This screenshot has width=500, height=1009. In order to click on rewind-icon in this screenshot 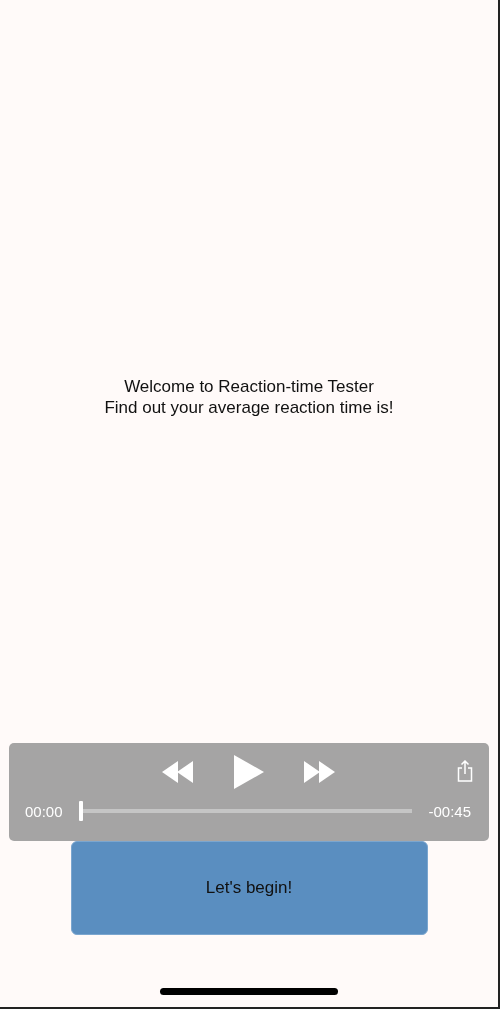, I will do `click(178, 772)`.